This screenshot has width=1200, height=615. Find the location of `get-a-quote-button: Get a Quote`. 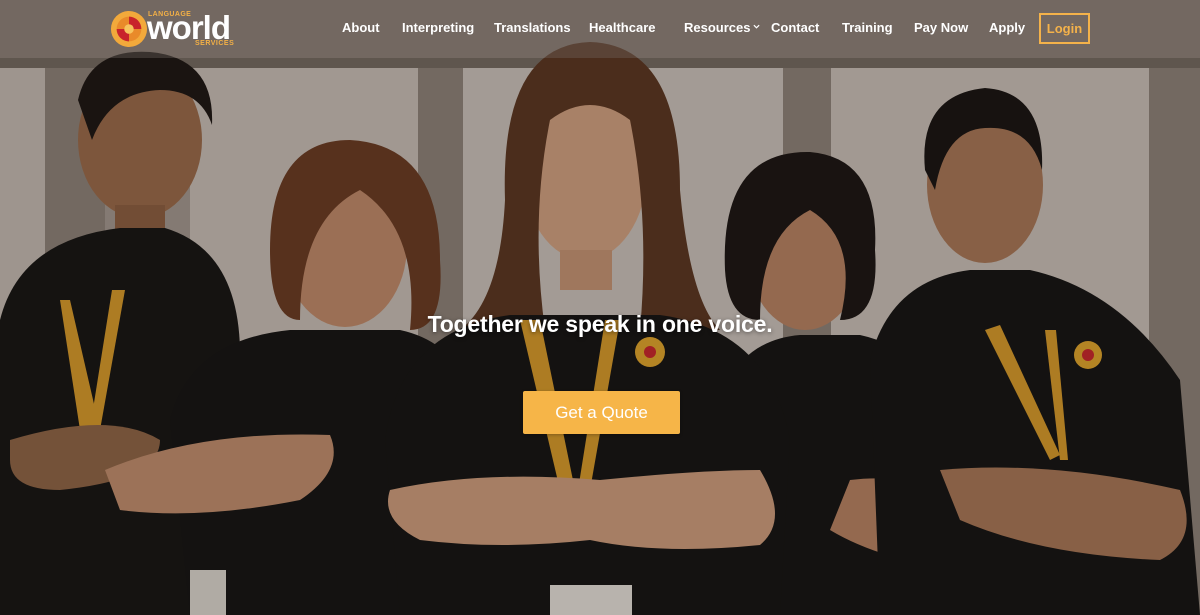

get-a-quote-button: Get a Quote is located at coordinates (601, 412).